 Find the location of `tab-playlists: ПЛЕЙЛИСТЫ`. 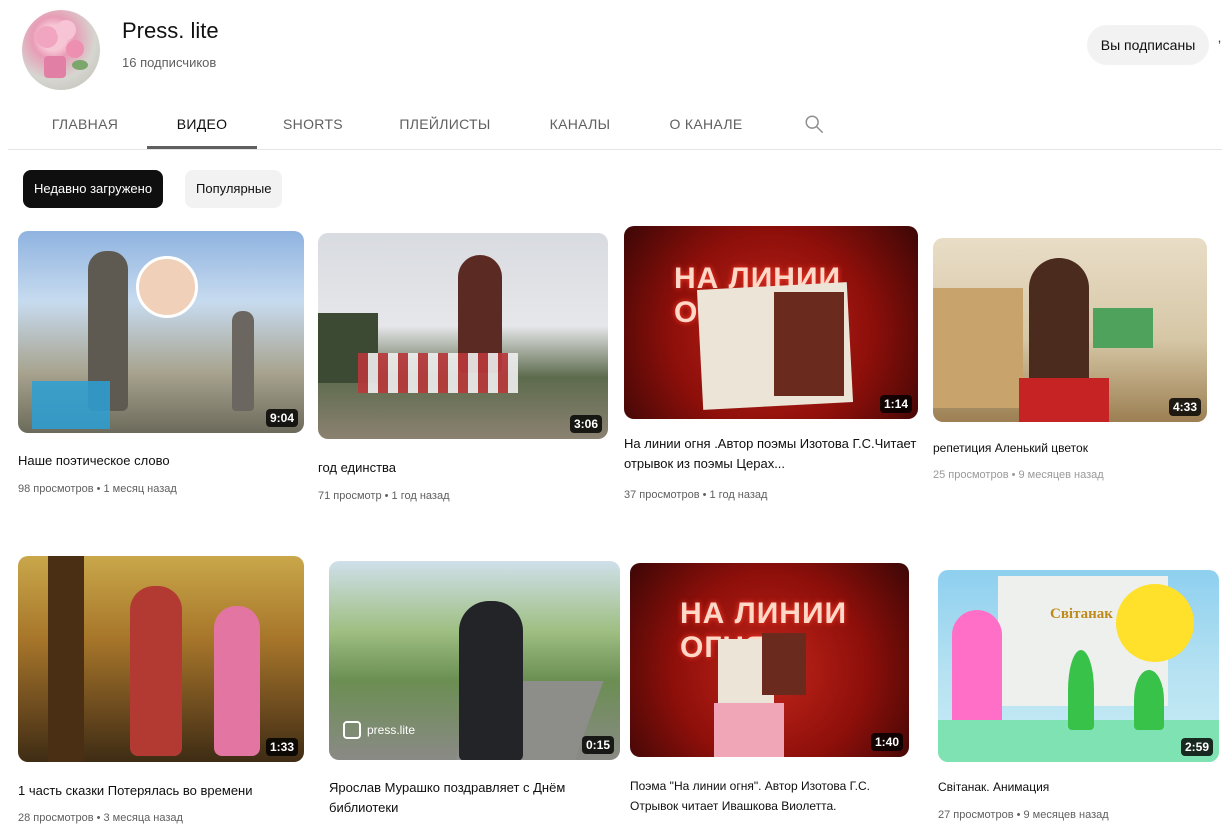

tab-playlists: ПЛЕЙЛИСТЫ is located at coordinates (445, 126).